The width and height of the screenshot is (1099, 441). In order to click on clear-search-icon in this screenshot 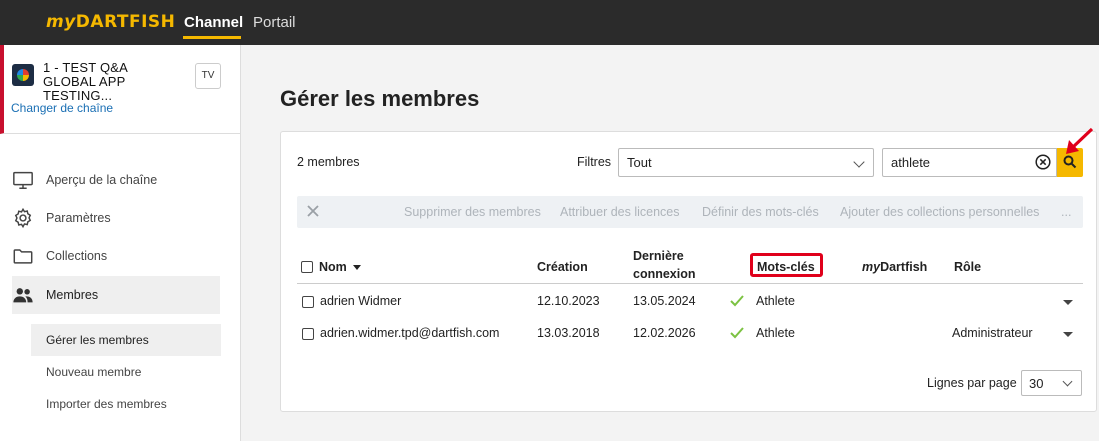, I will do `click(1043, 162)`.